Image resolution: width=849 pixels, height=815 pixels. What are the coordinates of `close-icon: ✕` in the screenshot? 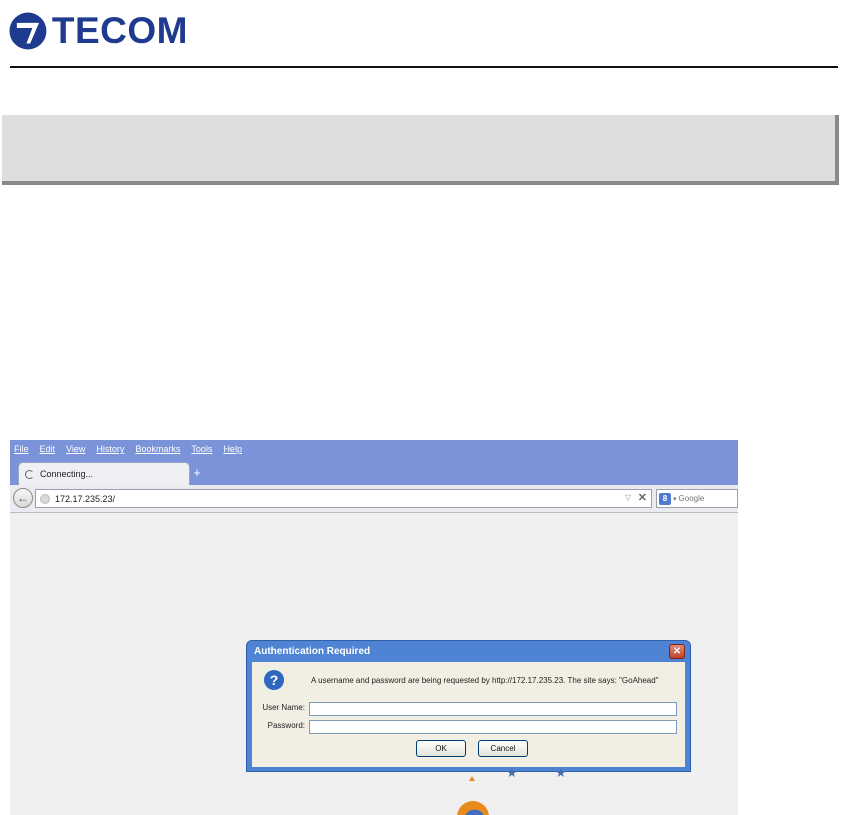 It's located at (677, 651).